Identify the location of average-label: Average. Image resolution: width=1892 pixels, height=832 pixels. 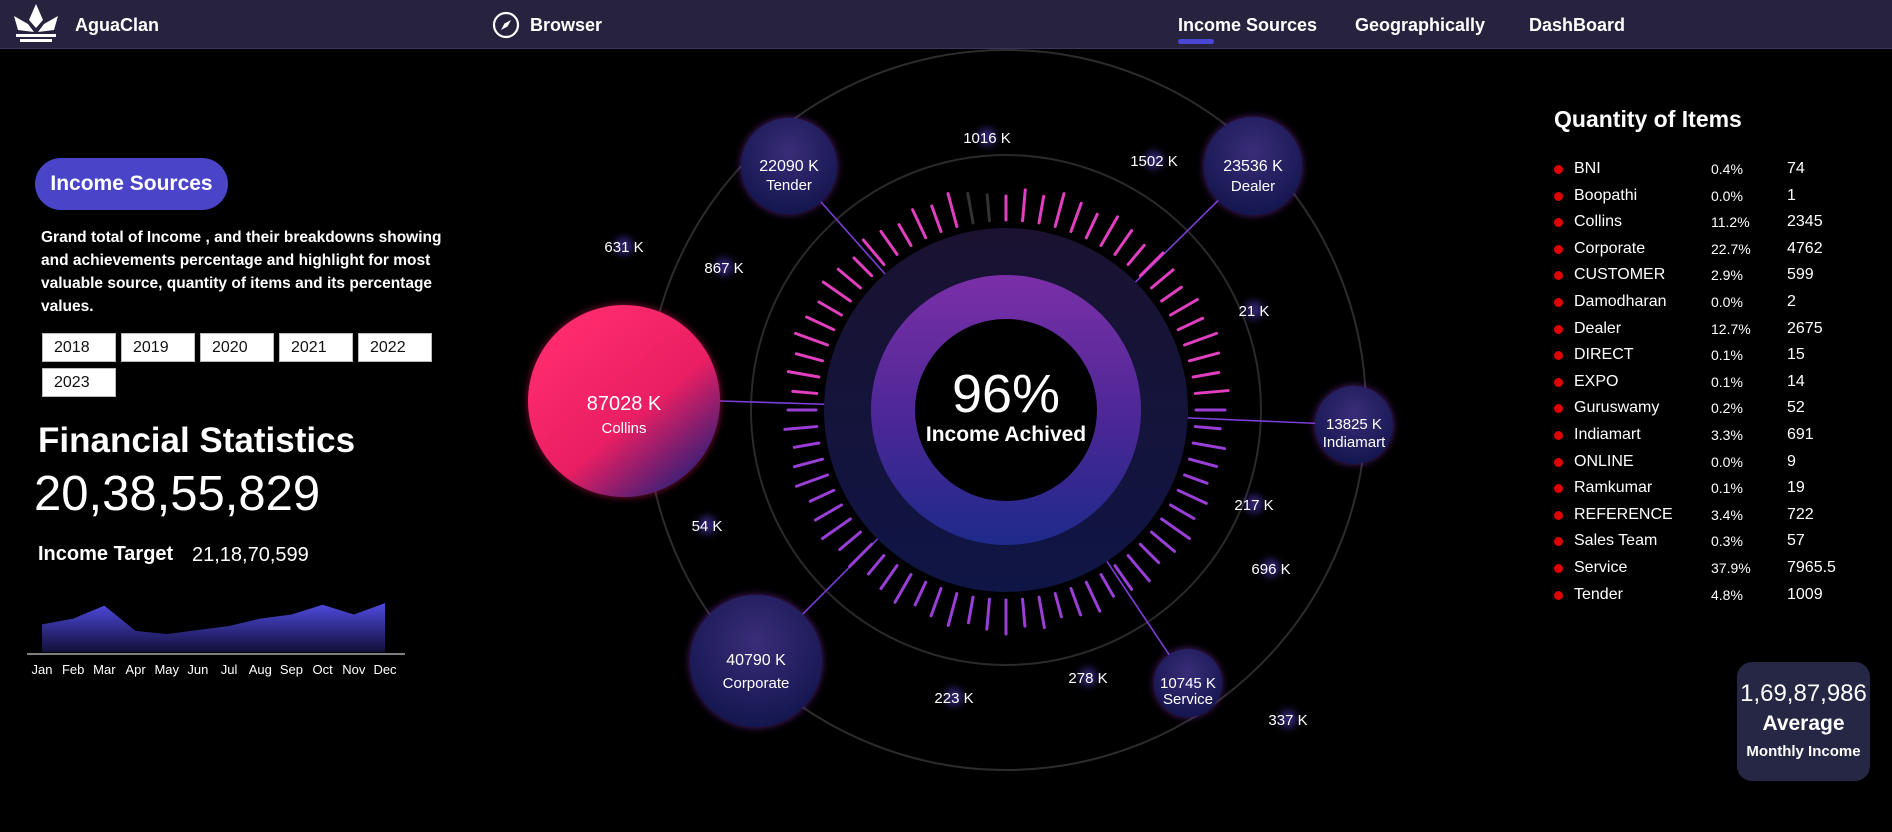
(1803, 723).